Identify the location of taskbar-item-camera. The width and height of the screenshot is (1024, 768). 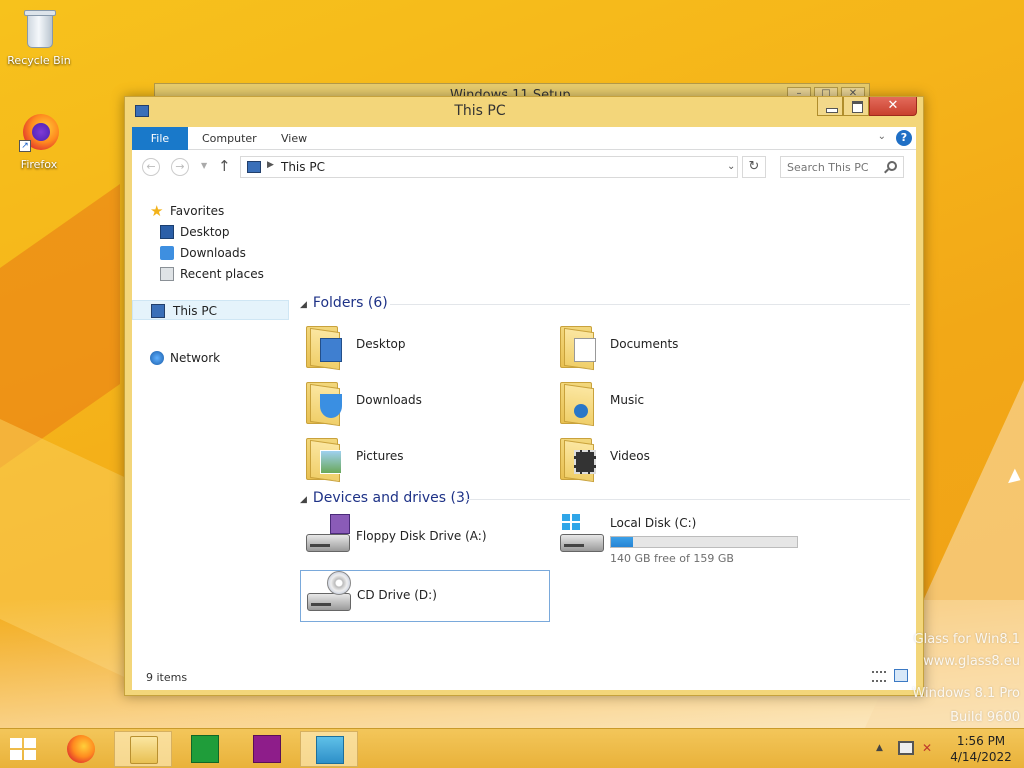
(267, 749).